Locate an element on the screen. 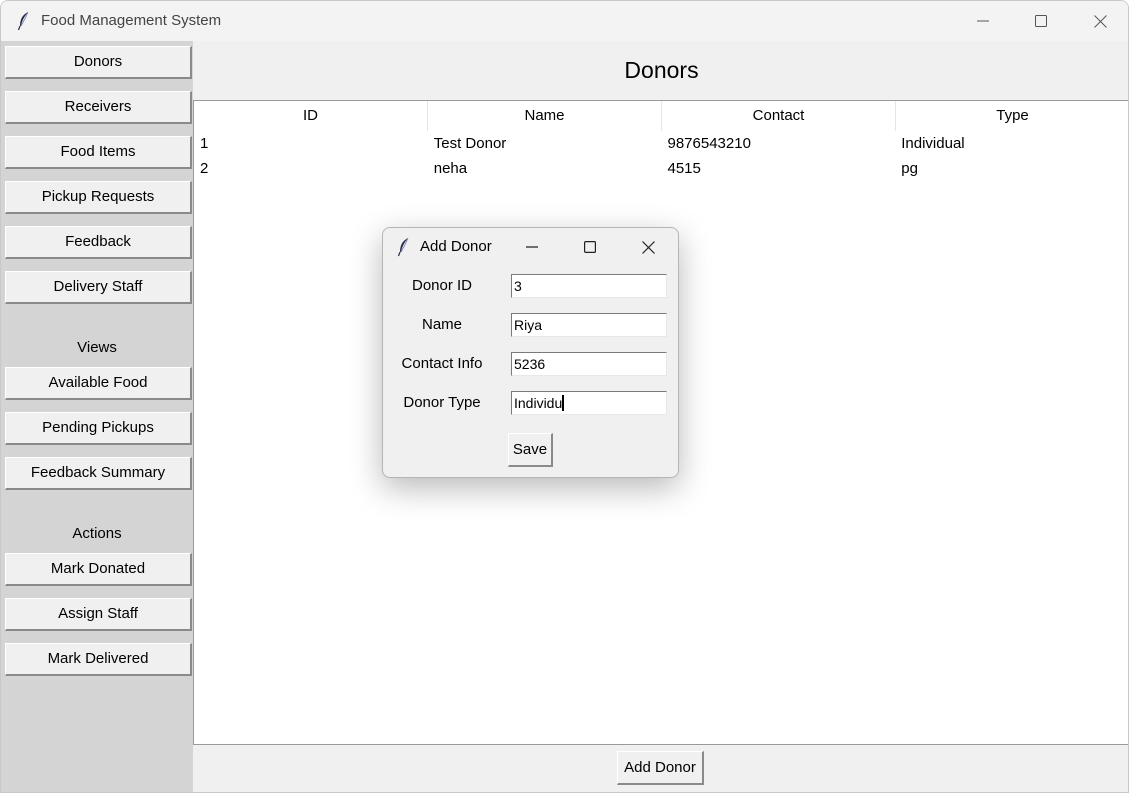  table-header: ID Name Contact Type is located at coordinates (661, 116).